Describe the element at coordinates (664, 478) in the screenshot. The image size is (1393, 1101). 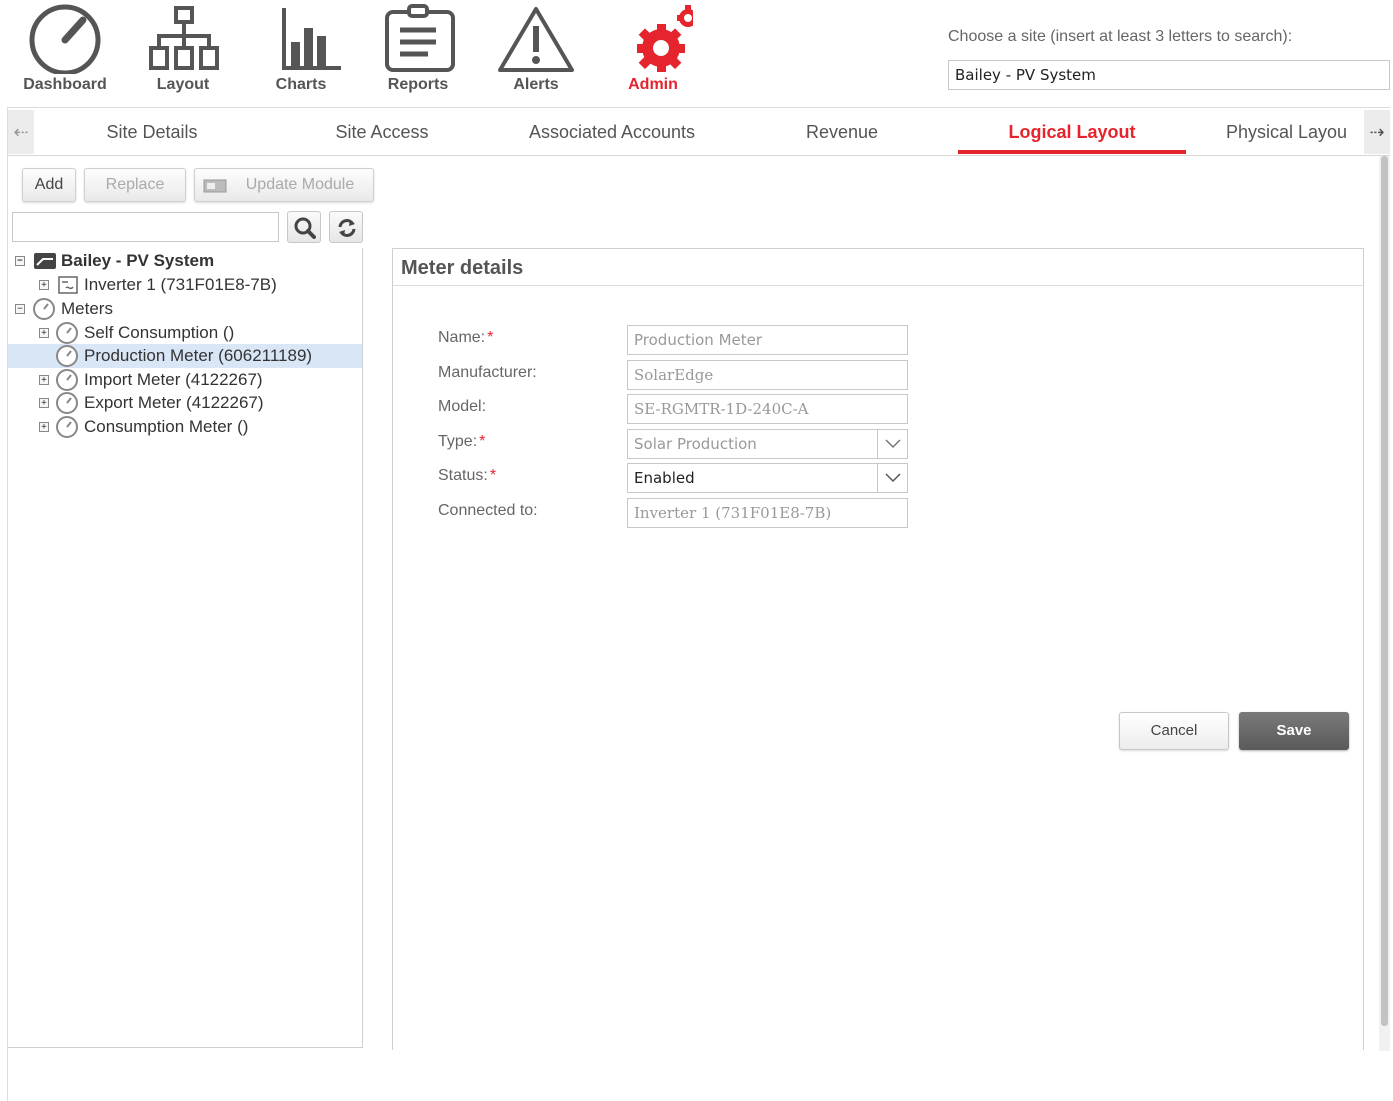
I see `status-select-value: Enabled` at that location.